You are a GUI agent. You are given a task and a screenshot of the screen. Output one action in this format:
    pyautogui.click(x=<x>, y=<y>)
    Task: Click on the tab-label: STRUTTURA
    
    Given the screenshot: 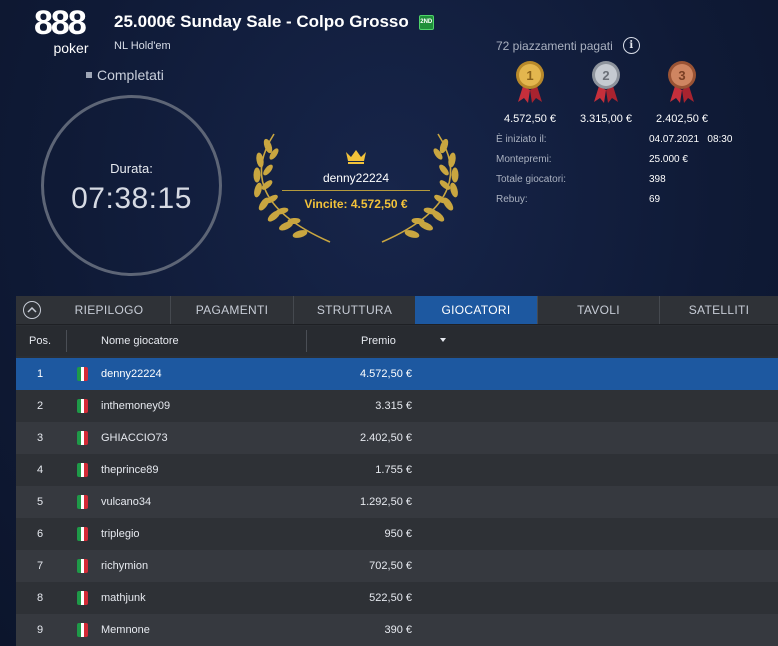 What is the action you would take?
    pyautogui.click(x=354, y=310)
    